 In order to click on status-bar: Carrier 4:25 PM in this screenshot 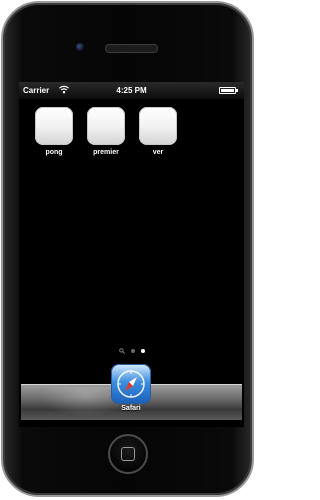, I will do `click(131, 90)`.